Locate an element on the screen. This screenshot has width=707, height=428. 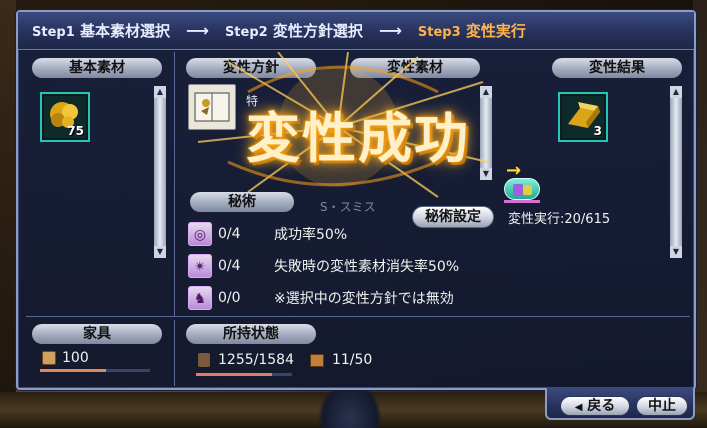
step-indicator: Step1 基本素材選択 ⟶ Step2 変性方針選択 ⟶ Step3 変性実行 is located at coordinates (356, 31).